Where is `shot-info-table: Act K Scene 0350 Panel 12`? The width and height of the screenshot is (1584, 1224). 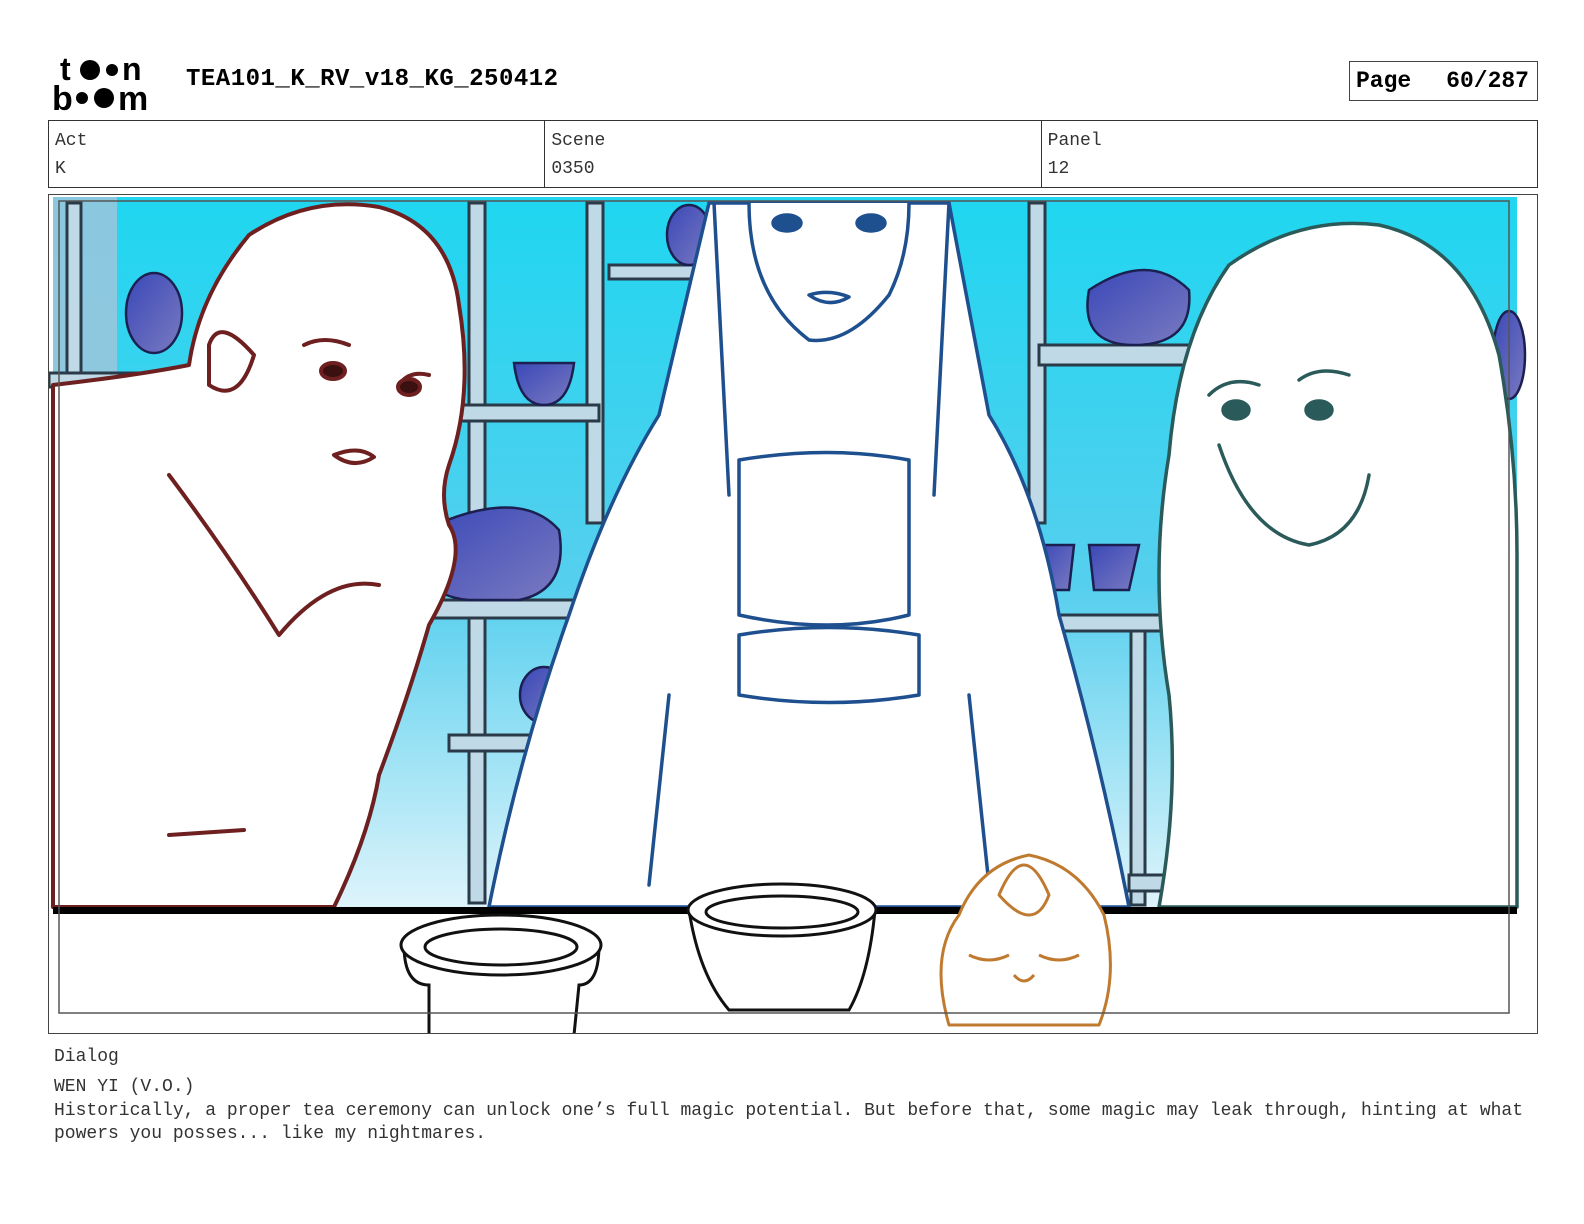 shot-info-table: Act K Scene 0350 Panel 12 is located at coordinates (793, 154).